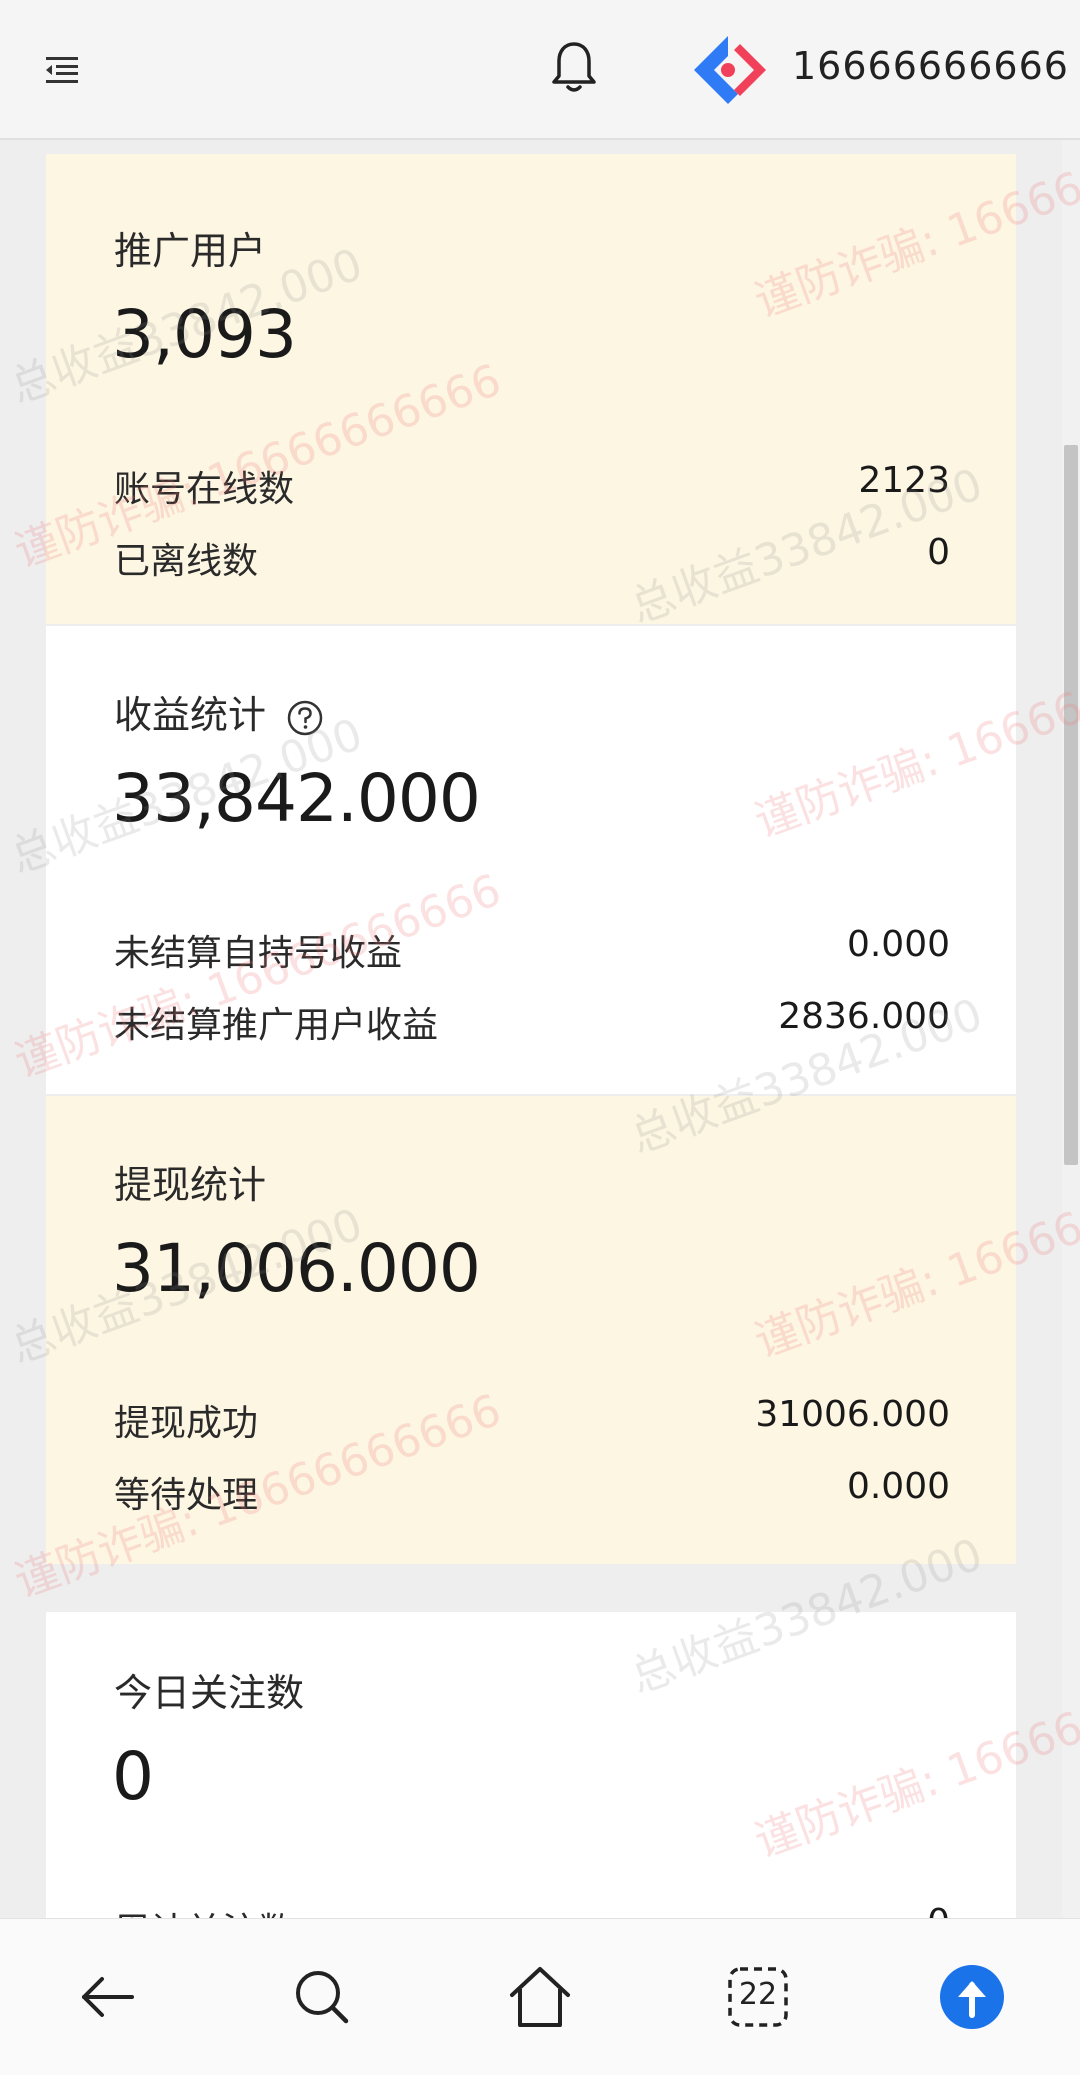 The image size is (1080, 2075). I want to click on menu-toggle-button, so click(62, 70).